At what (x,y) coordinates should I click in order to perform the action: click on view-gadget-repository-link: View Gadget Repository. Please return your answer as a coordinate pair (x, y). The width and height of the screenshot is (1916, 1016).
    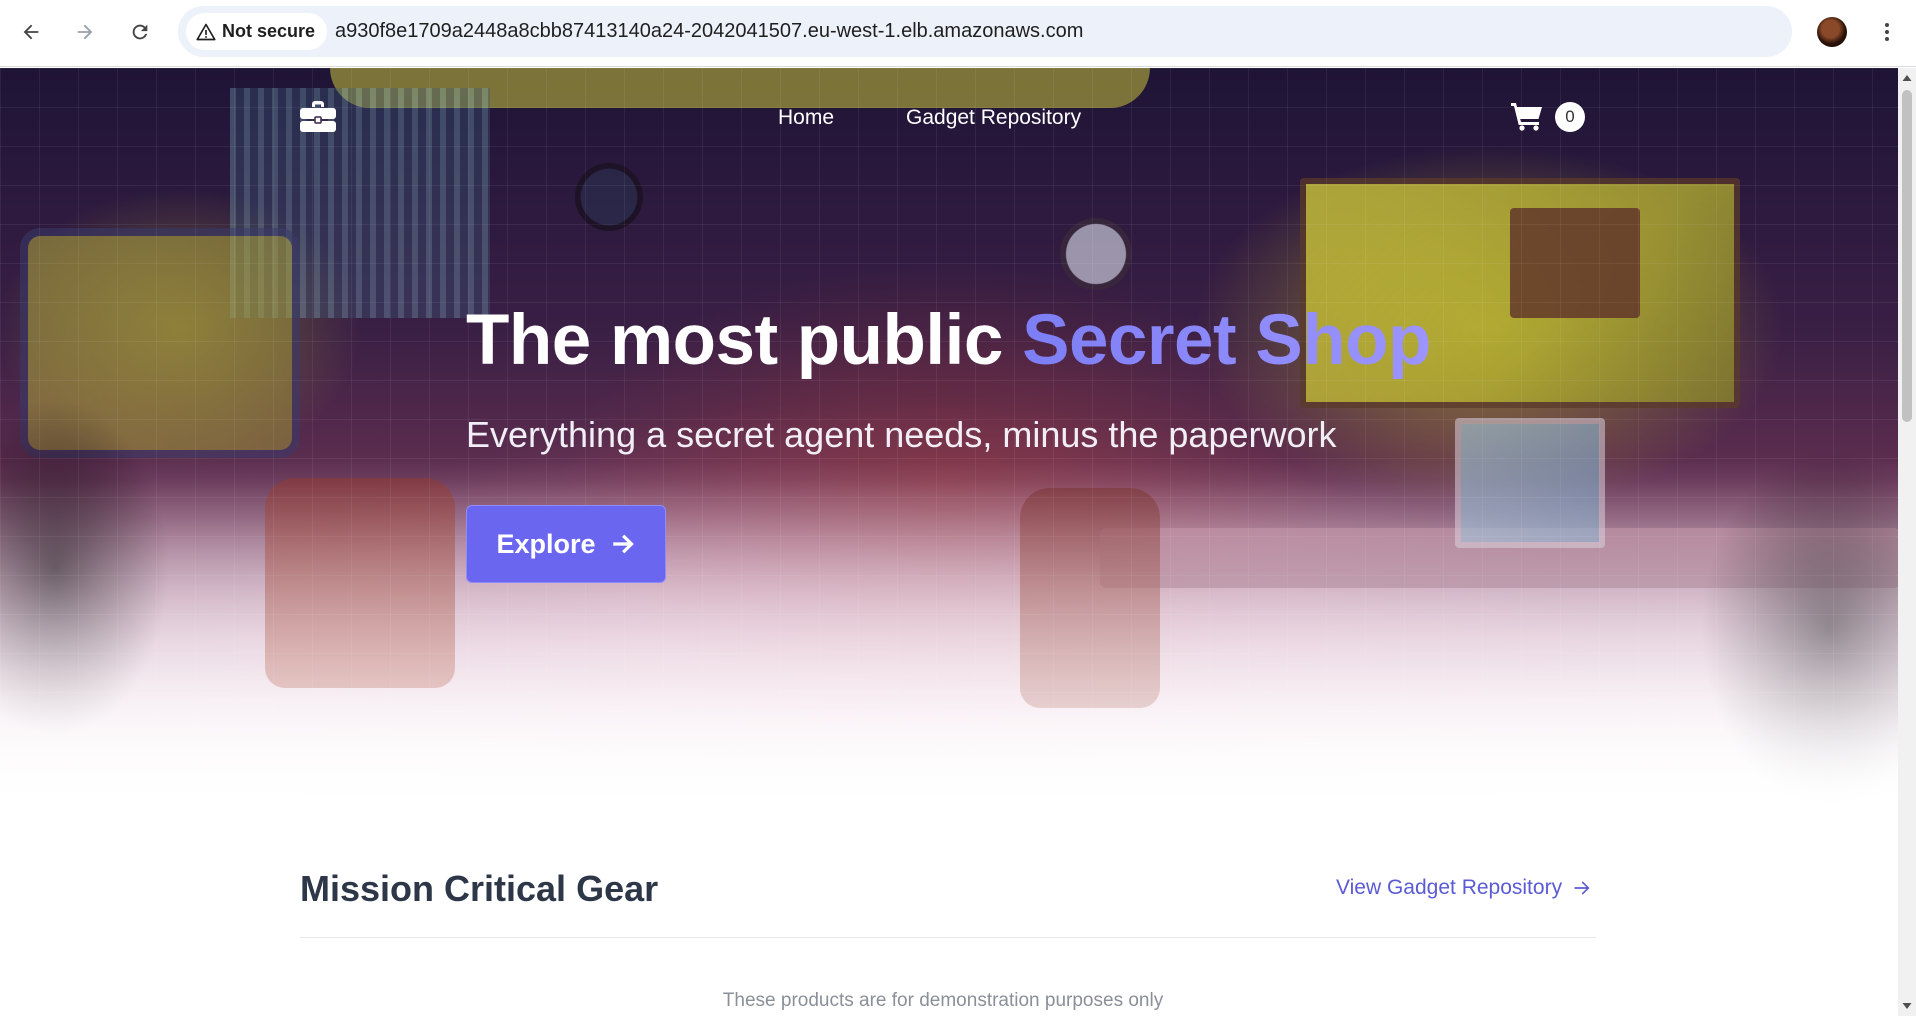
    Looking at the image, I should click on (1464, 888).